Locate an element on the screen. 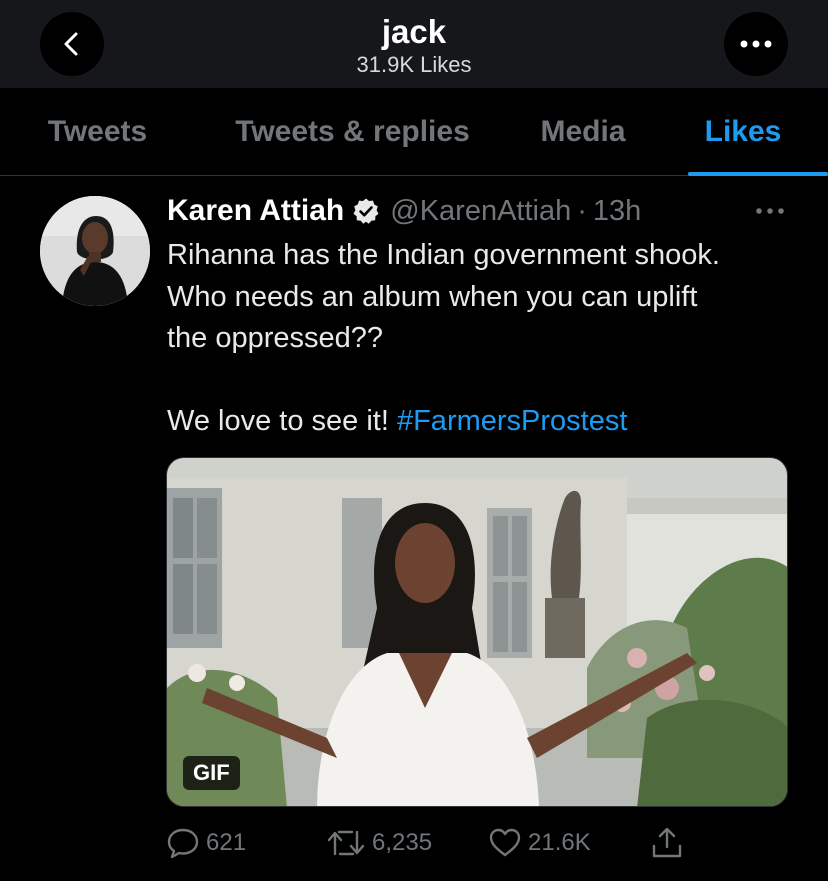 The height and width of the screenshot is (881, 828). tweet-text-line: Rihanna has the Indian government shook. is located at coordinates (443, 255).